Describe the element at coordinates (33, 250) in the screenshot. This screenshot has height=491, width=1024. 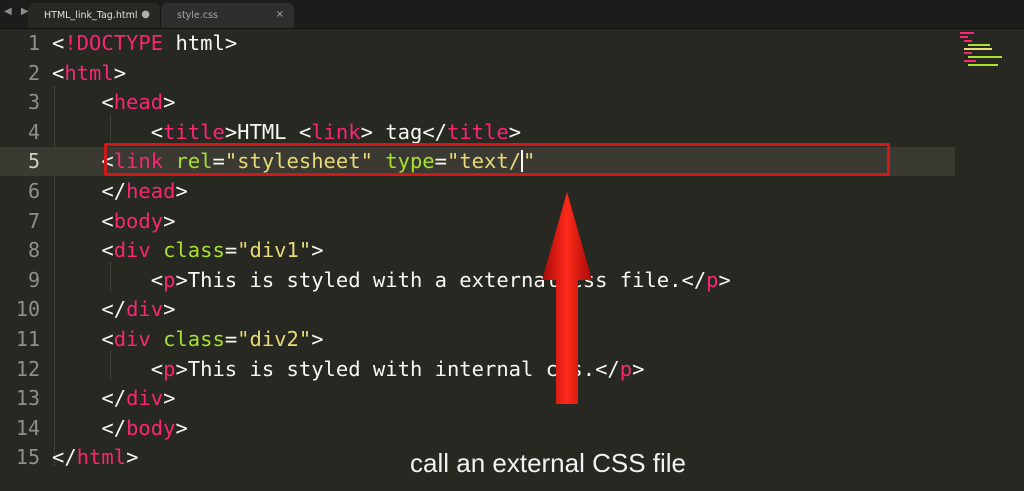
I see `line-number: 8` at that location.